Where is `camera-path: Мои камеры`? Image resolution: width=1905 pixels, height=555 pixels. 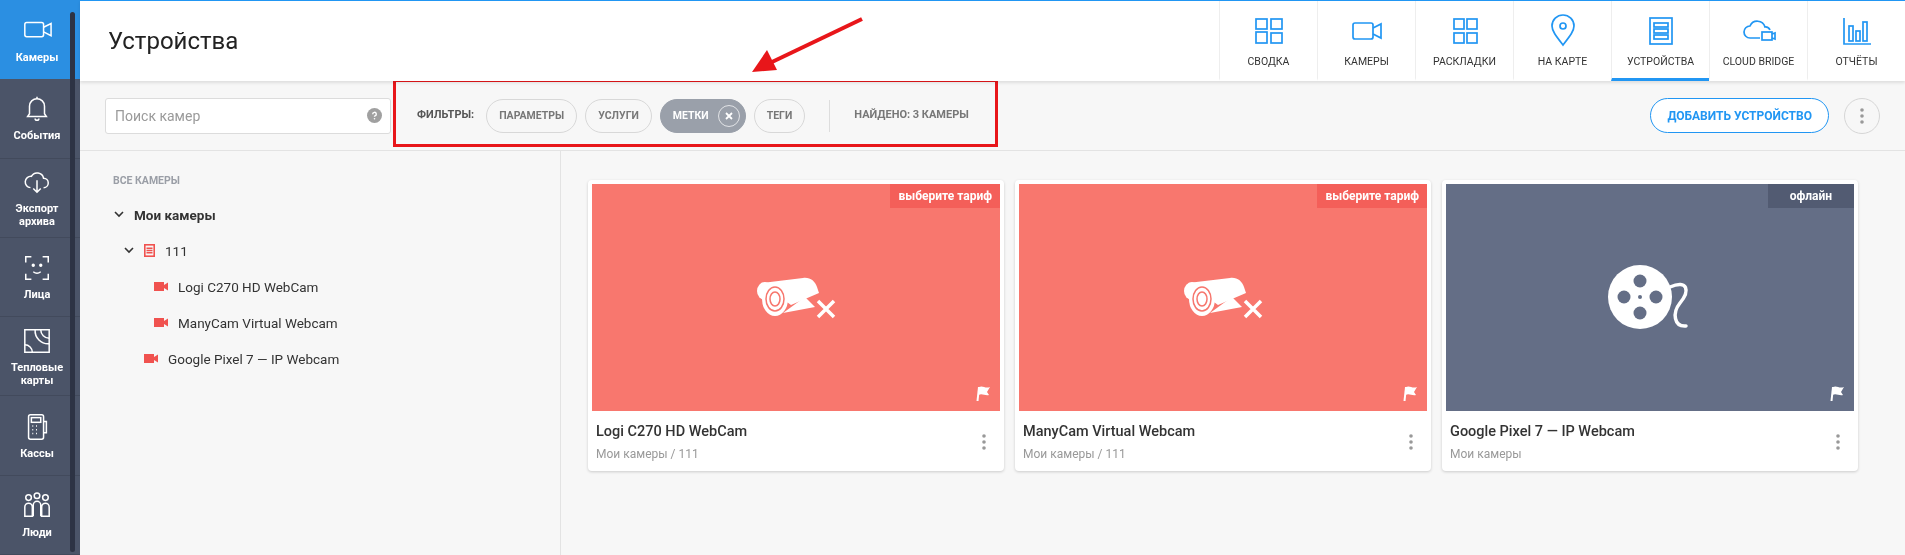 camera-path: Мои камеры is located at coordinates (1486, 454).